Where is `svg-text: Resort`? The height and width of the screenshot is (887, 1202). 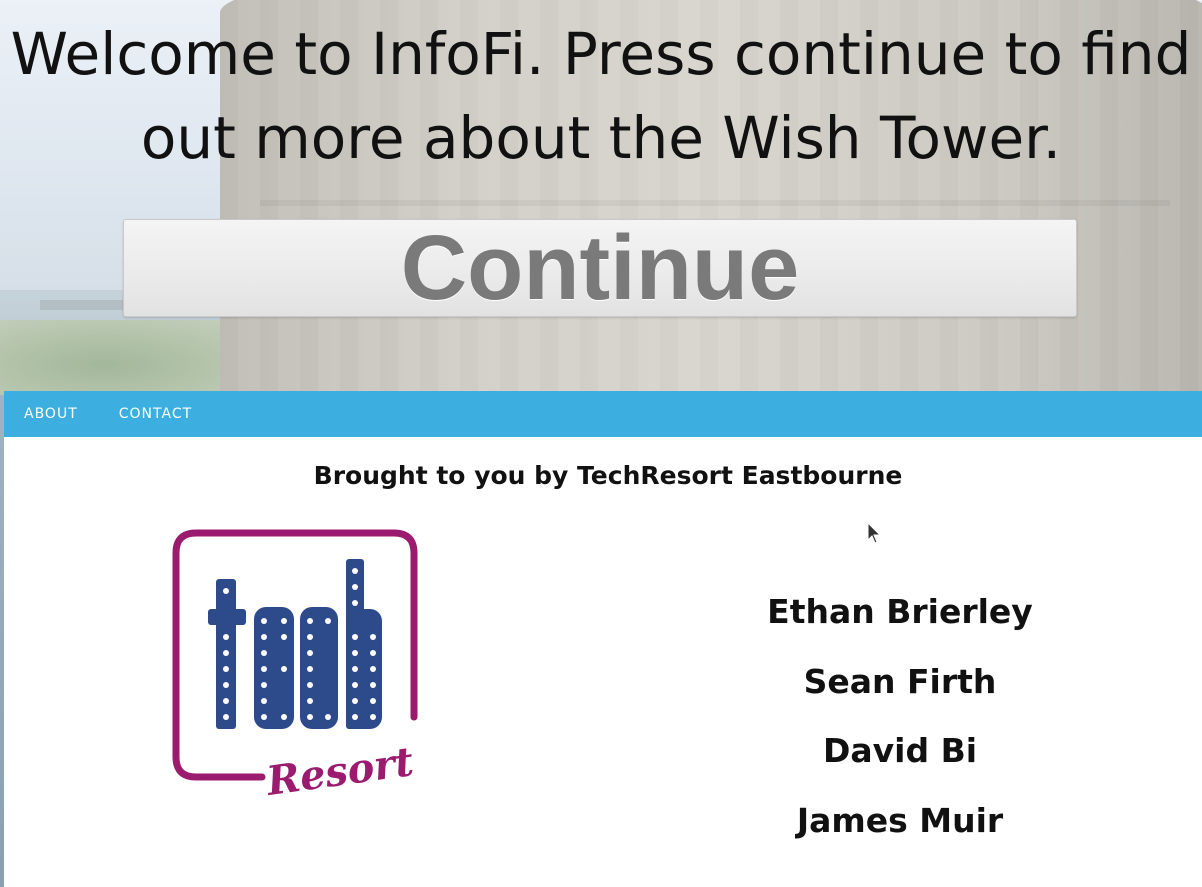 svg-text: Resort is located at coordinates (340, 768).